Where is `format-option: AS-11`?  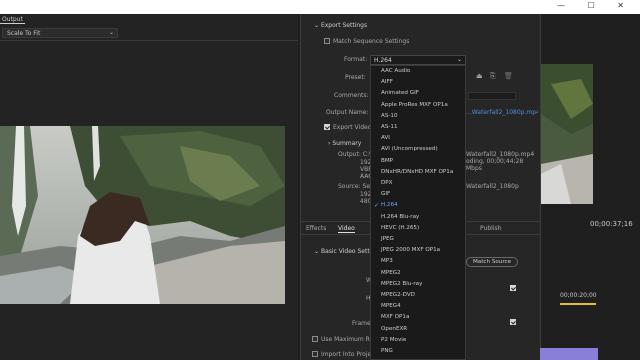
format-option: AS-11 is located at coordinates (418, 127).